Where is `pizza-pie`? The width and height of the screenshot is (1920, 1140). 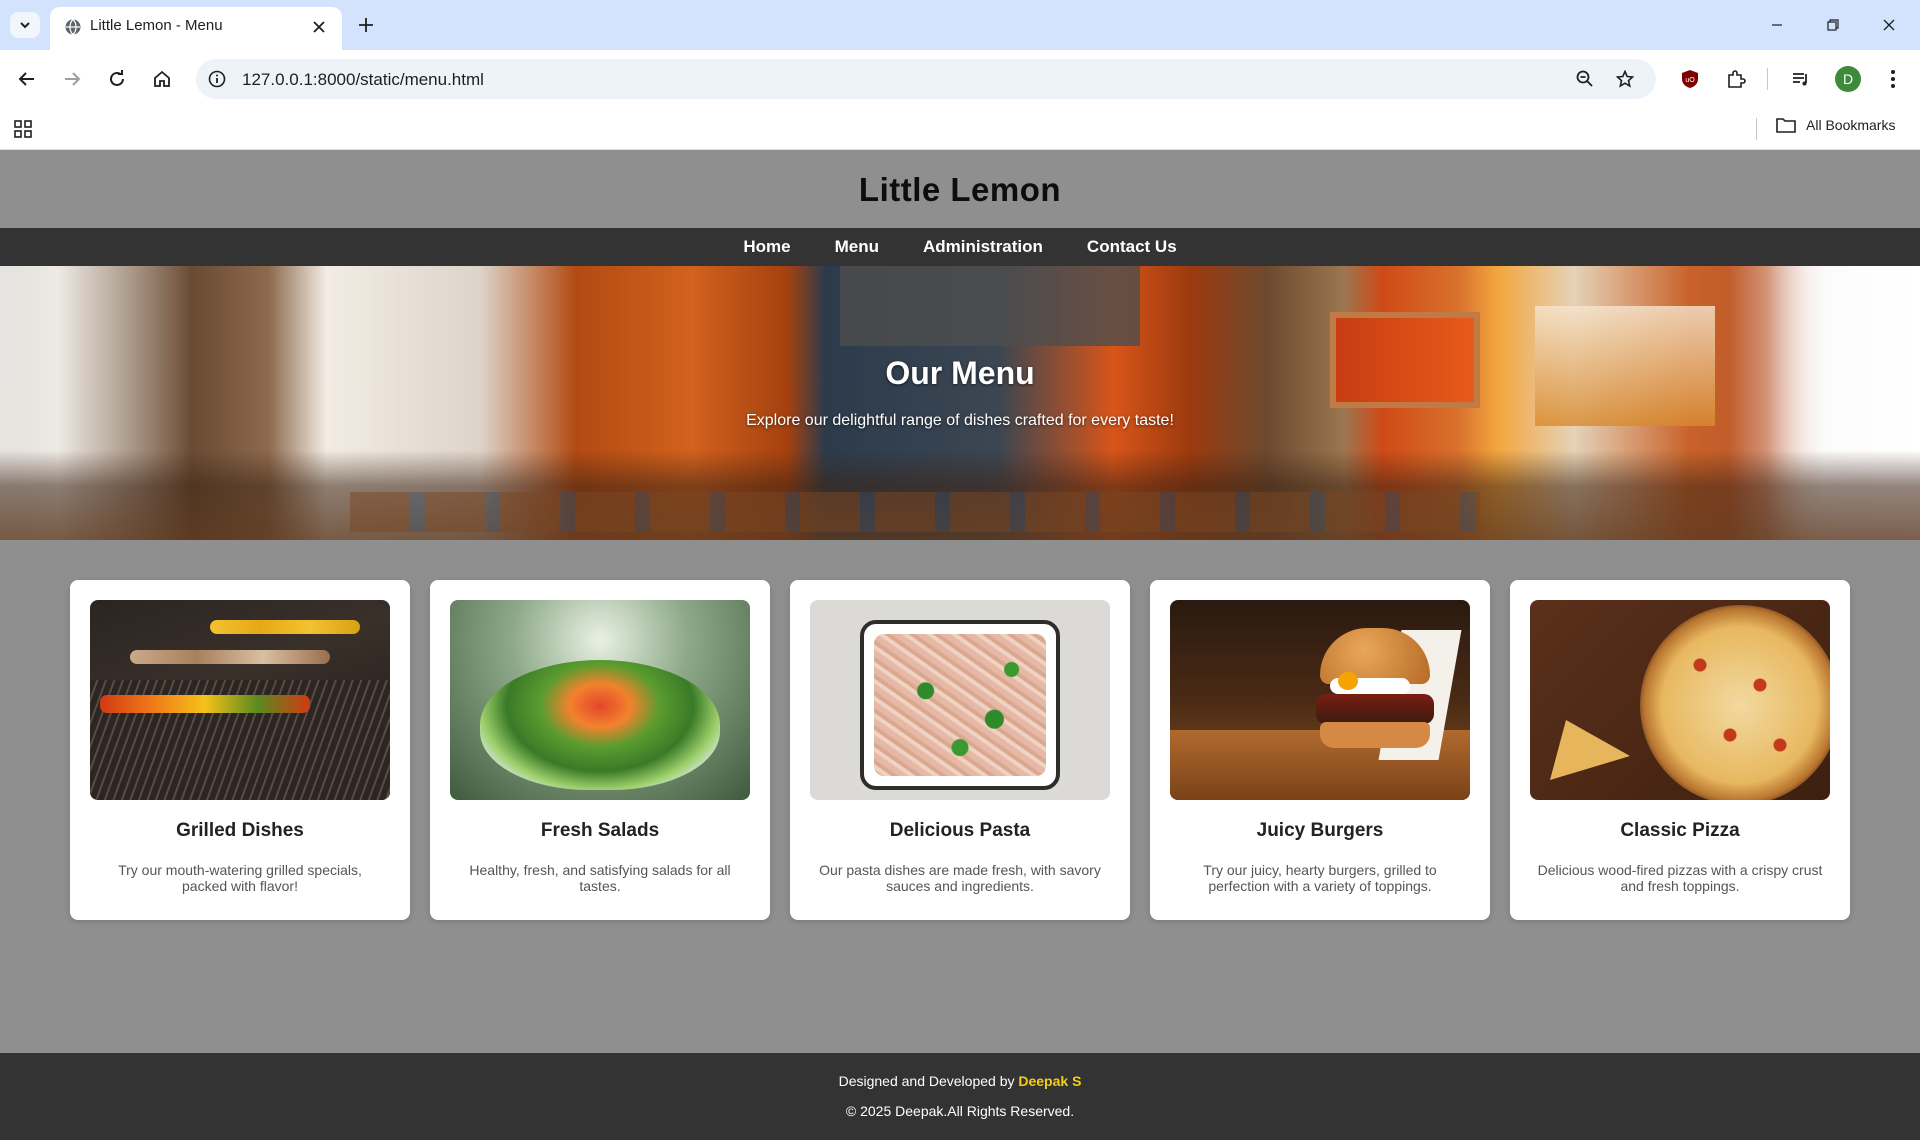
pizza-pie is located at coordinates (1735, 702).